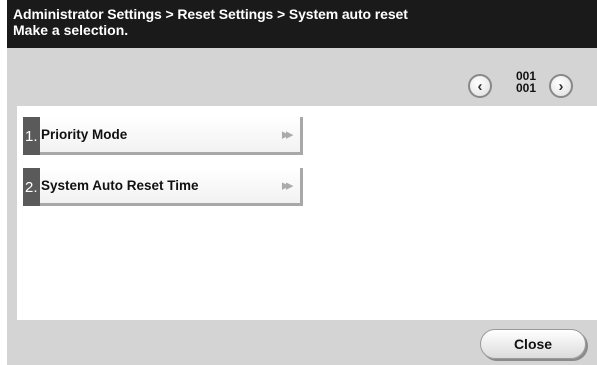 The height and width of the screenshot is (365, 597). Describe the element at coordinates (84, 134) in the screenshot. I see `menu-item-label: Priority Mode` at that location.